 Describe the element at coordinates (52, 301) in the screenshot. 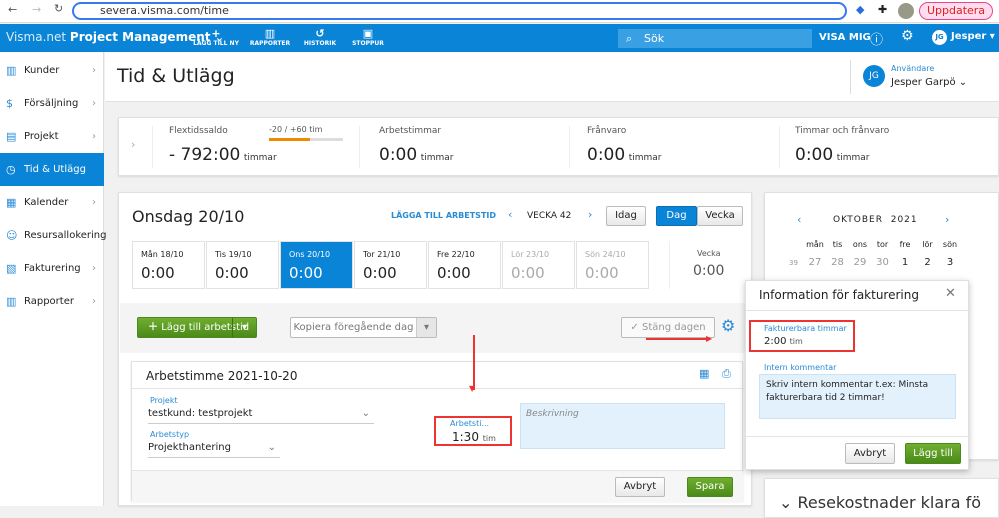

I see `sidebar-item-rapporter: ▥ Rapporter ›` at that location.